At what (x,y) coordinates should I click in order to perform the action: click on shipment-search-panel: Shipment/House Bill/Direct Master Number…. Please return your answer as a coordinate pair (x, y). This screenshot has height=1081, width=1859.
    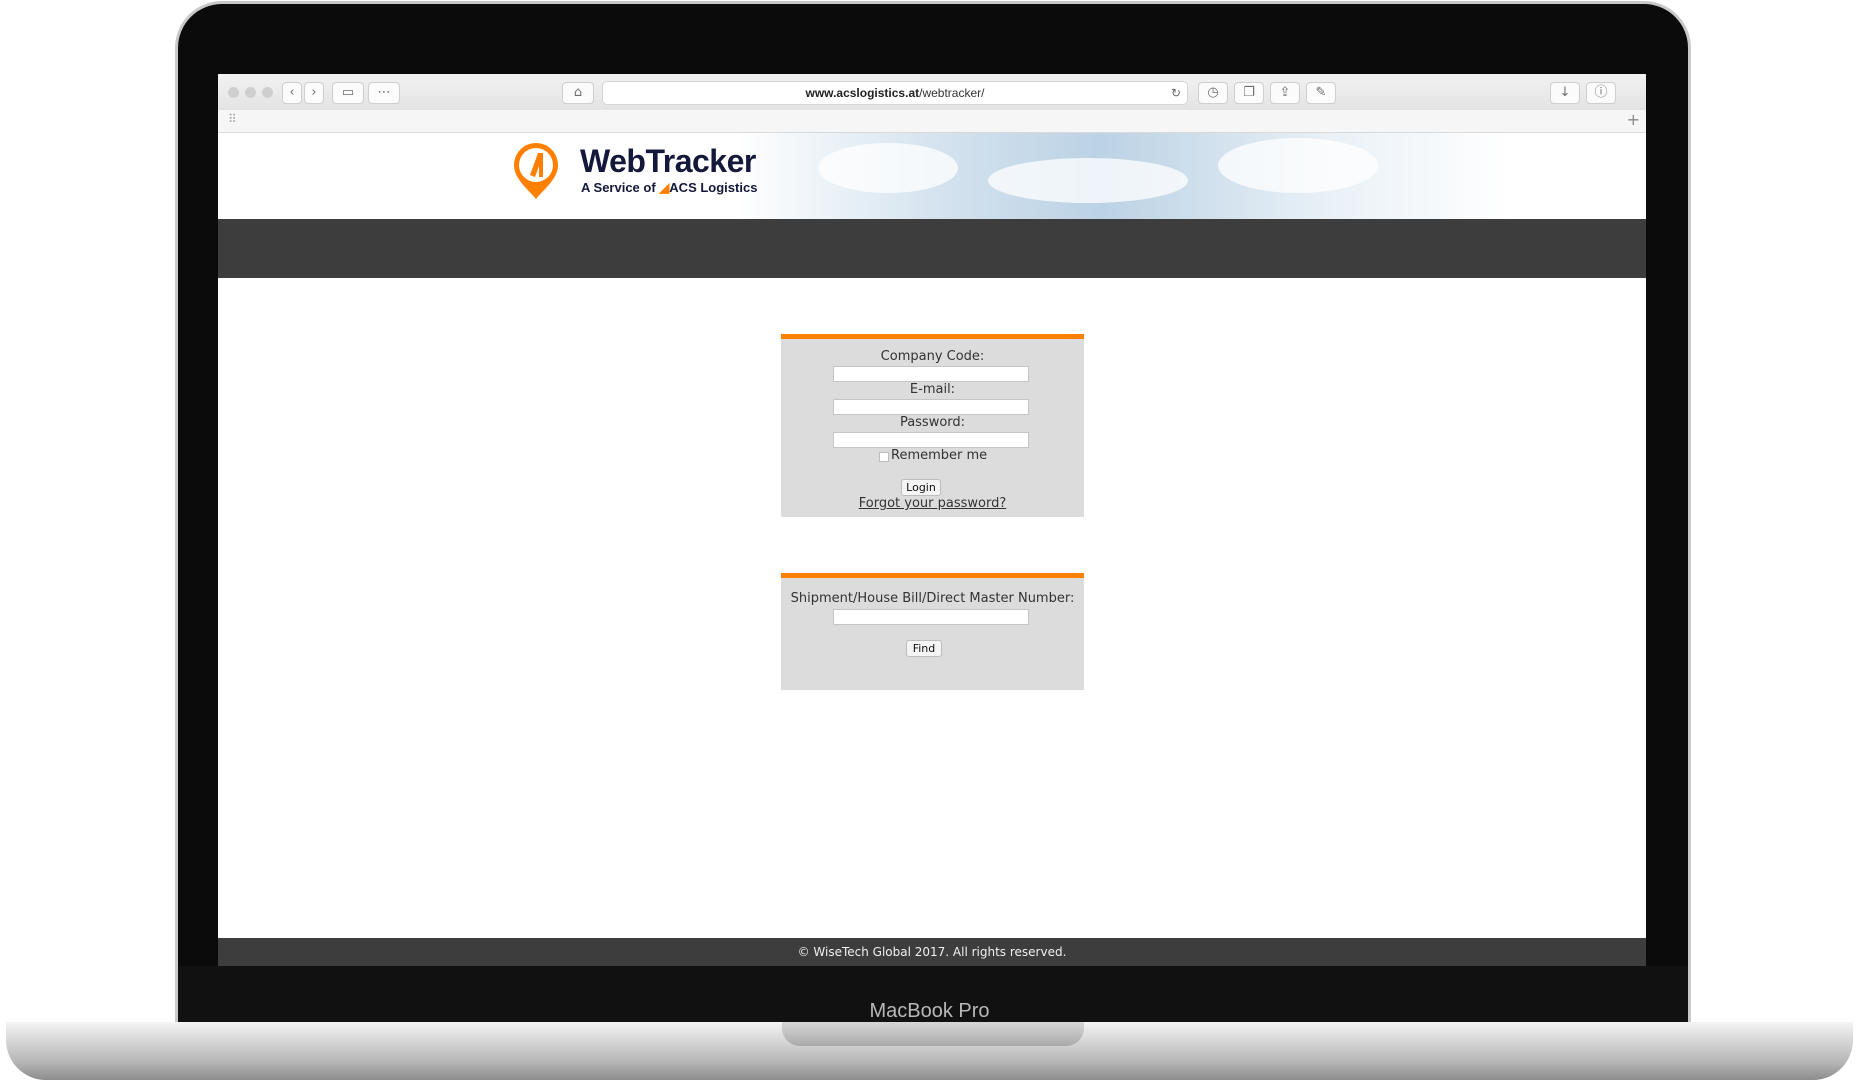
    Looking at the image, I should click on (932, 631).